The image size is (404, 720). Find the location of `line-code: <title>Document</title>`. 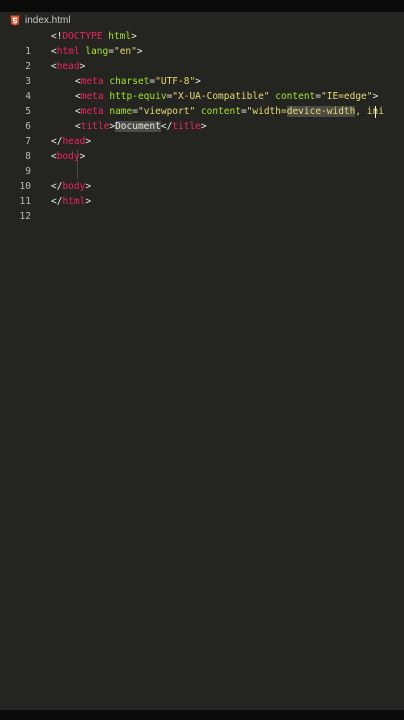

line-code: <title>Document</title> is located at coordinates (141, 126).